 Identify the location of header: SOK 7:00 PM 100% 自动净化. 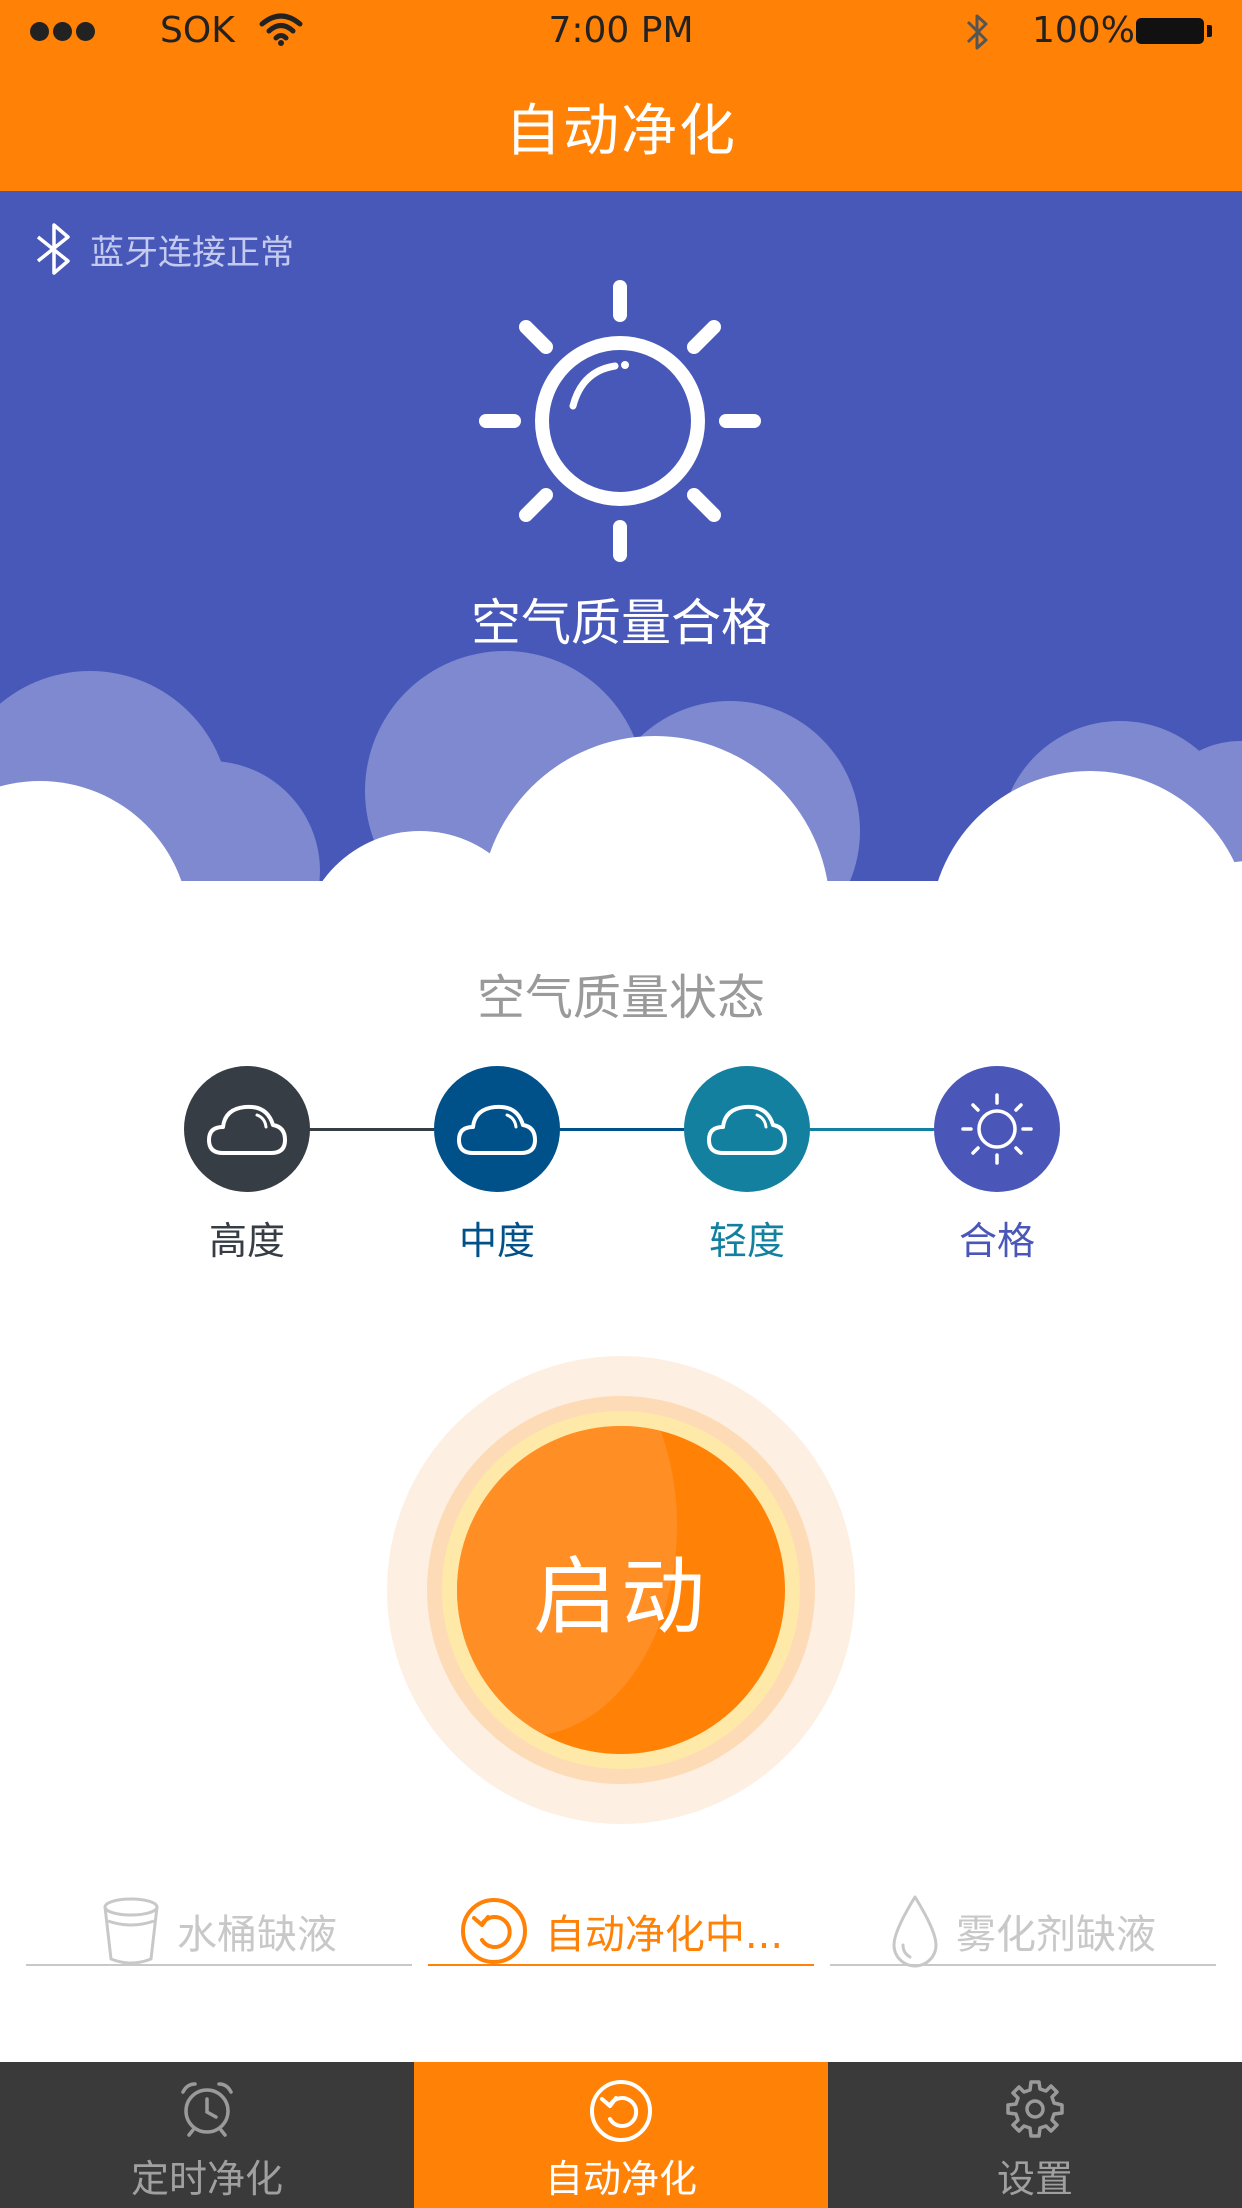
(621, 95).